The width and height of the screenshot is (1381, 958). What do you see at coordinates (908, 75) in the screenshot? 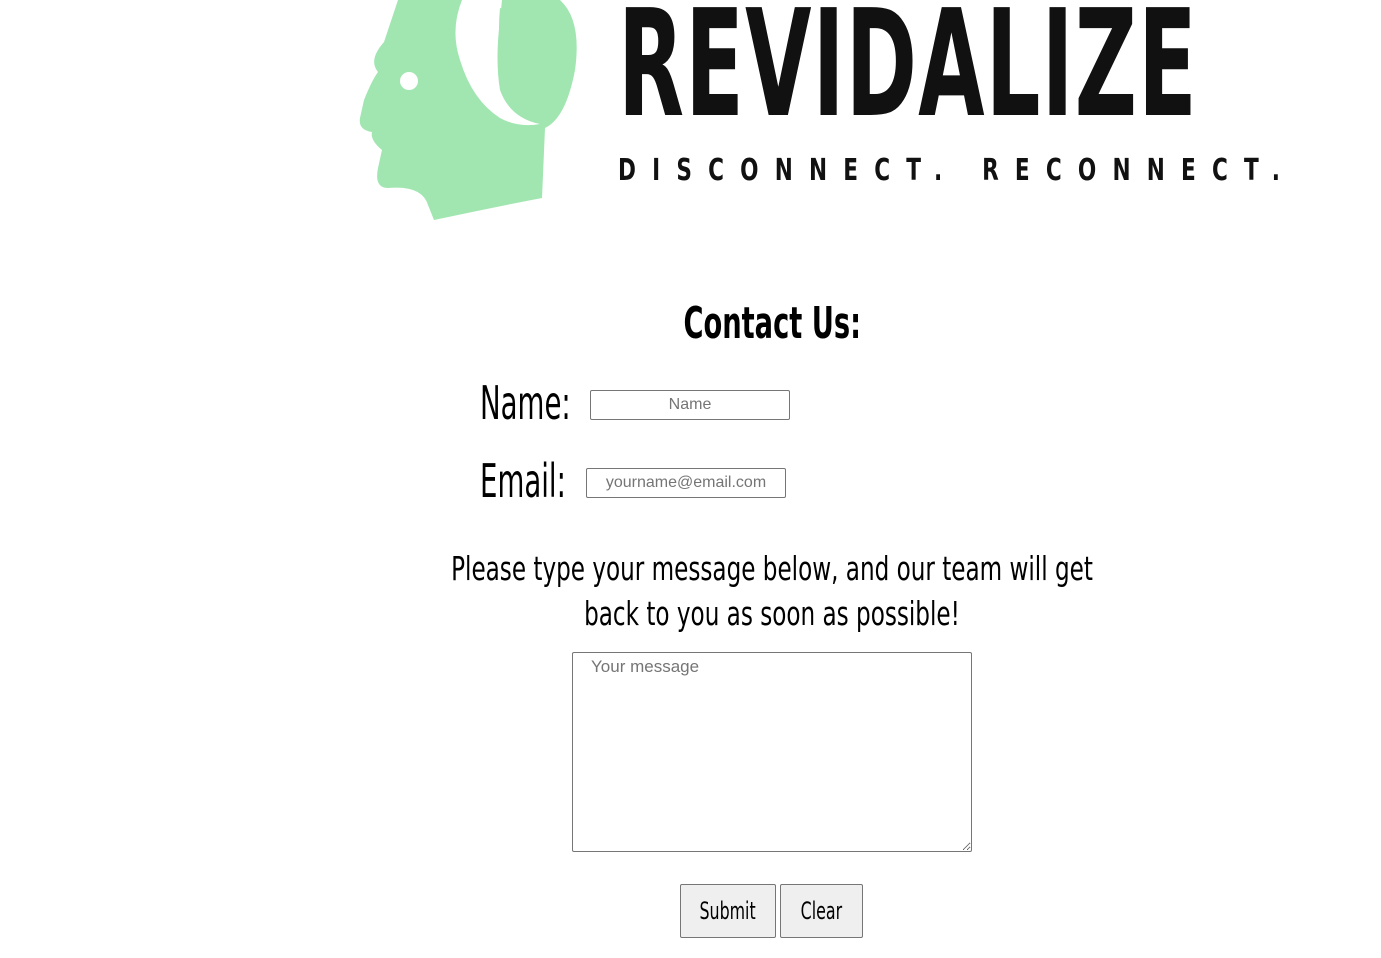
I see `brand-wordmark: REVIDALIZE` at bounding box center [908, 75].